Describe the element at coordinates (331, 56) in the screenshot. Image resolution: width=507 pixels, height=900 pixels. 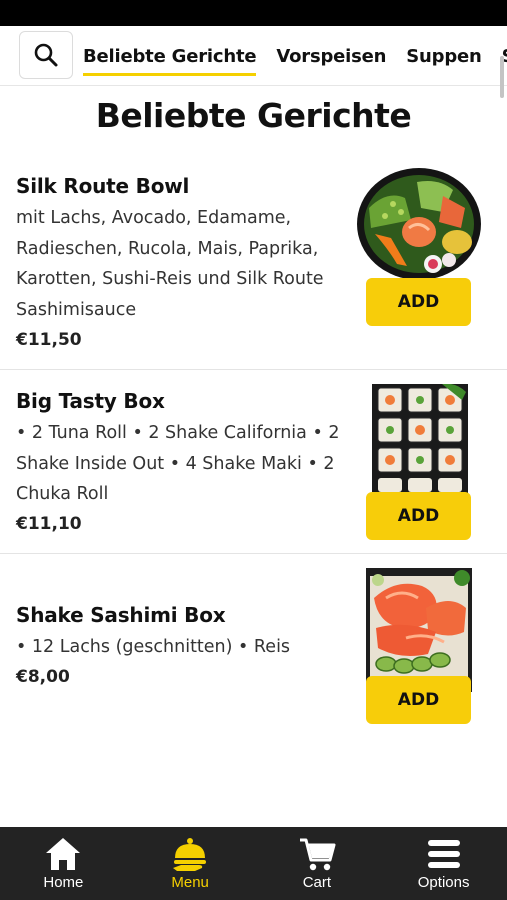
I see `tab-vorspeisen: Vorspeisen` at that location.